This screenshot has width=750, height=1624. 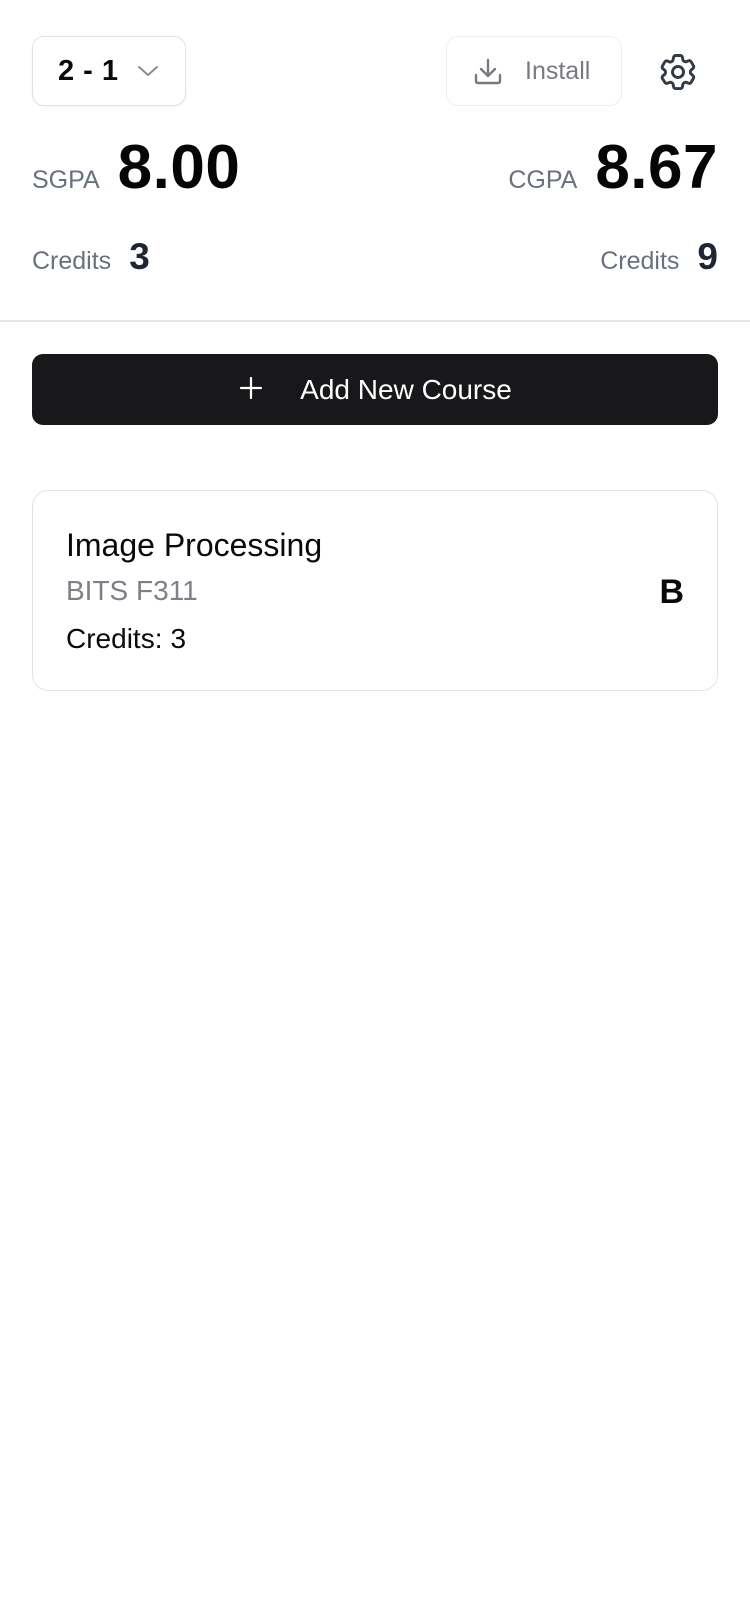 I want to click on add-course-label: Add New Course, so click(x=406, y=389).